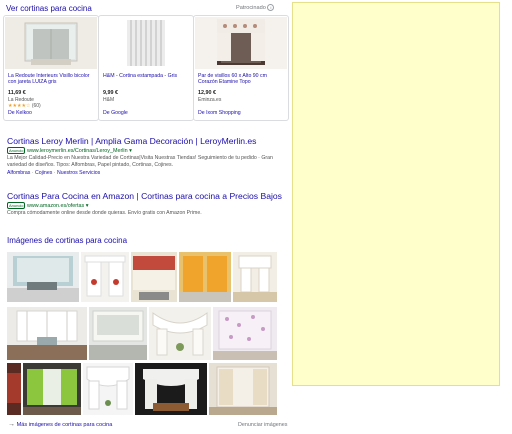  Describe the element at coordinates (207, 93) in the screenshot. I see `product-price-3: 12,90 €` at that location.